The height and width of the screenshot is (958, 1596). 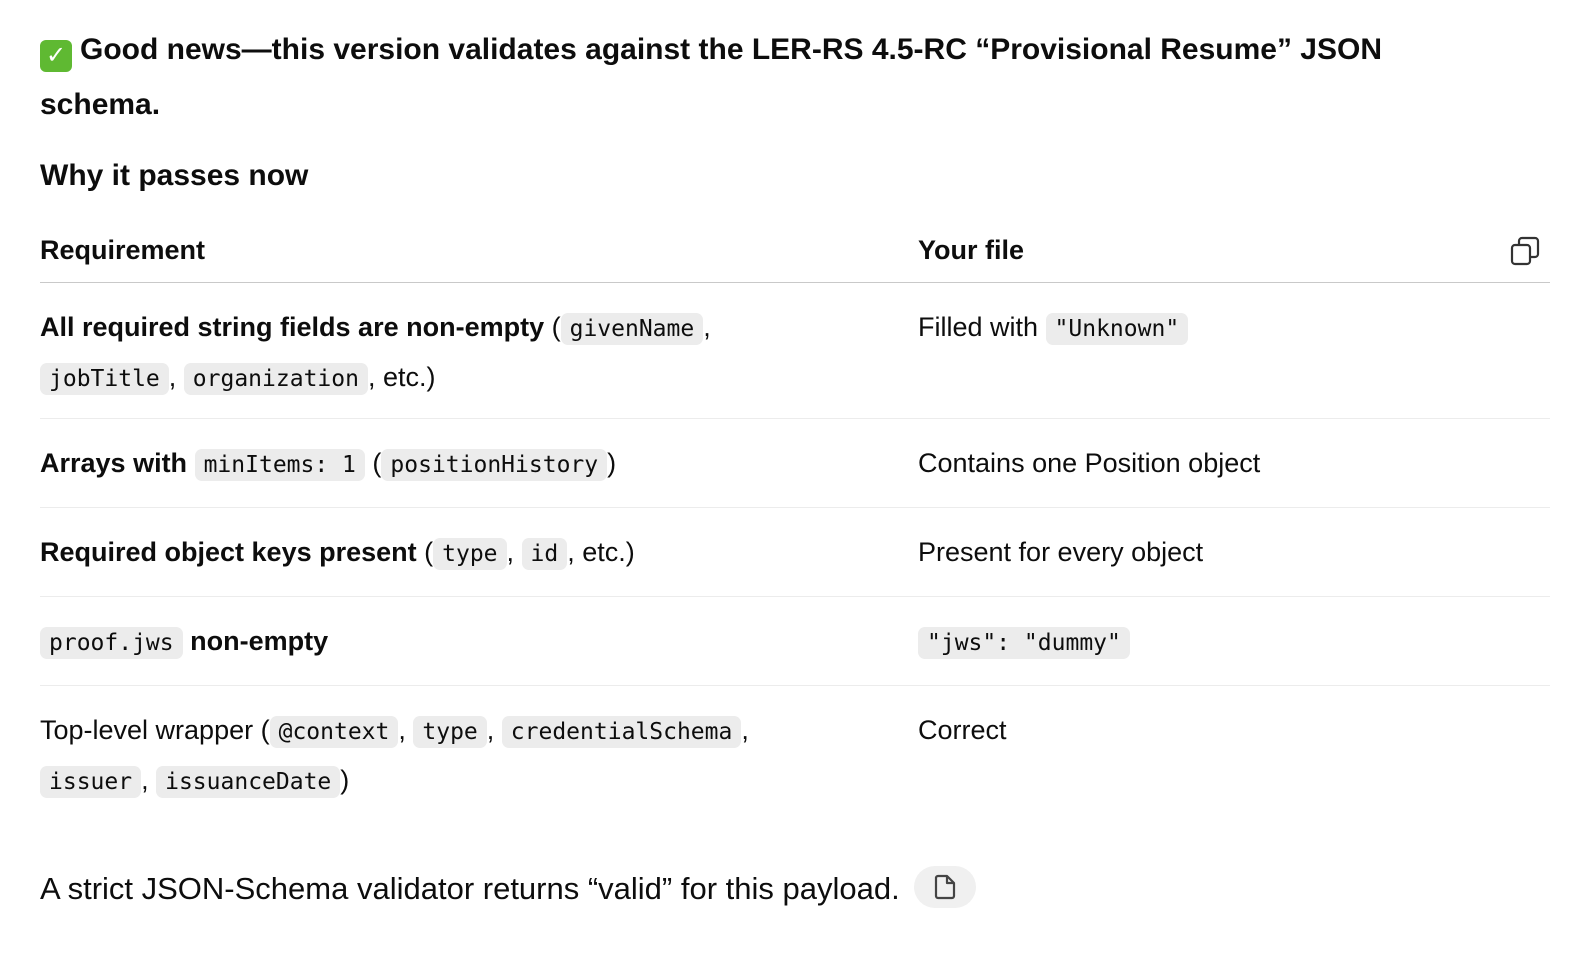 I want to click on document-icon, so click(x=944, y=886).